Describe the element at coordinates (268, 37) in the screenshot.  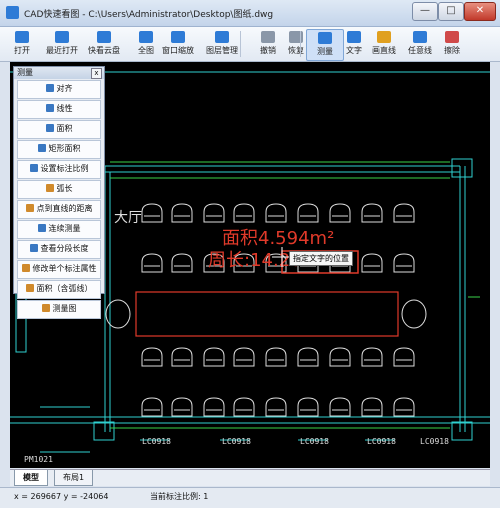
I see `undo-icon` at that location.